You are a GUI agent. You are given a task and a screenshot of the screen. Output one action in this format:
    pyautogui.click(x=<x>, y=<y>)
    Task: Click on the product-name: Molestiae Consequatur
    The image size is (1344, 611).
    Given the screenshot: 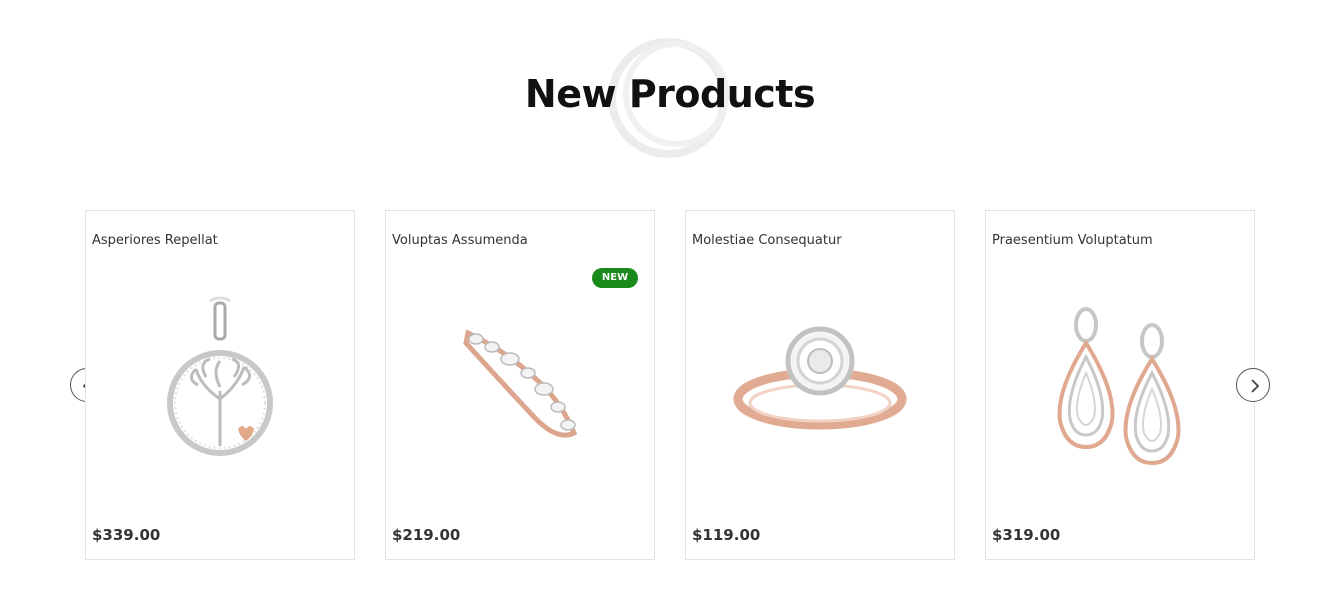 What is the action you would take?
    pyautogui.click(x=767, y=240)
    